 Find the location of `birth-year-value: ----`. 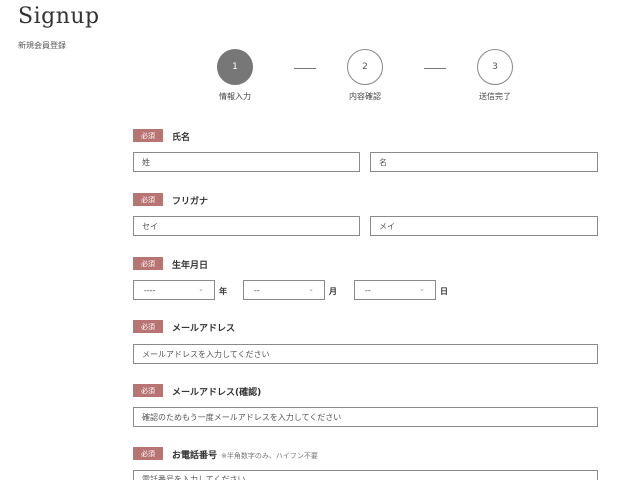

birth-year-value: ---- is located at coordinates (150, 290).